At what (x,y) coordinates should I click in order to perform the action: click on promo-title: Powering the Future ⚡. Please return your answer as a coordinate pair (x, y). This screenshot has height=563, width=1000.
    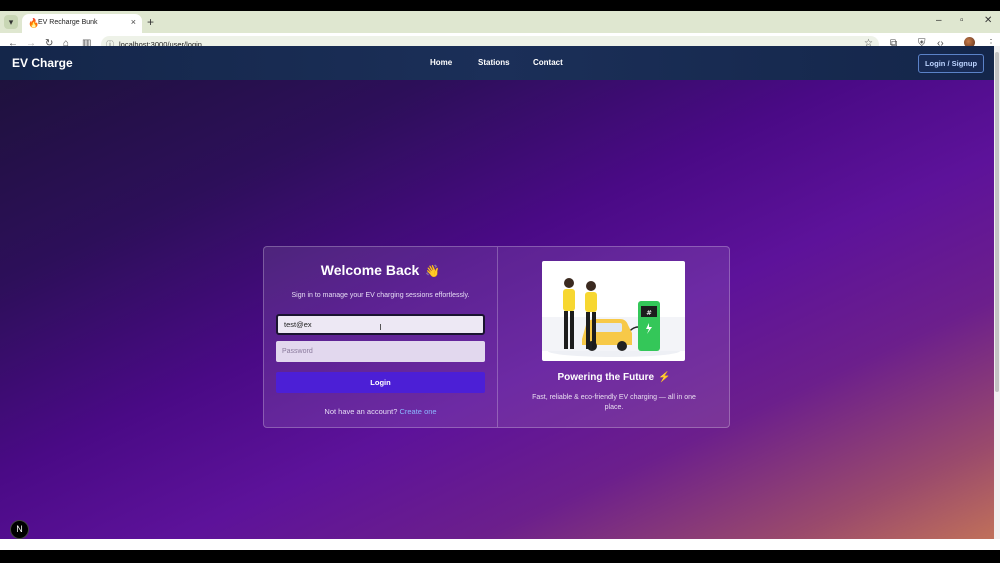
    Looking at the image, I should click on (614, 377).